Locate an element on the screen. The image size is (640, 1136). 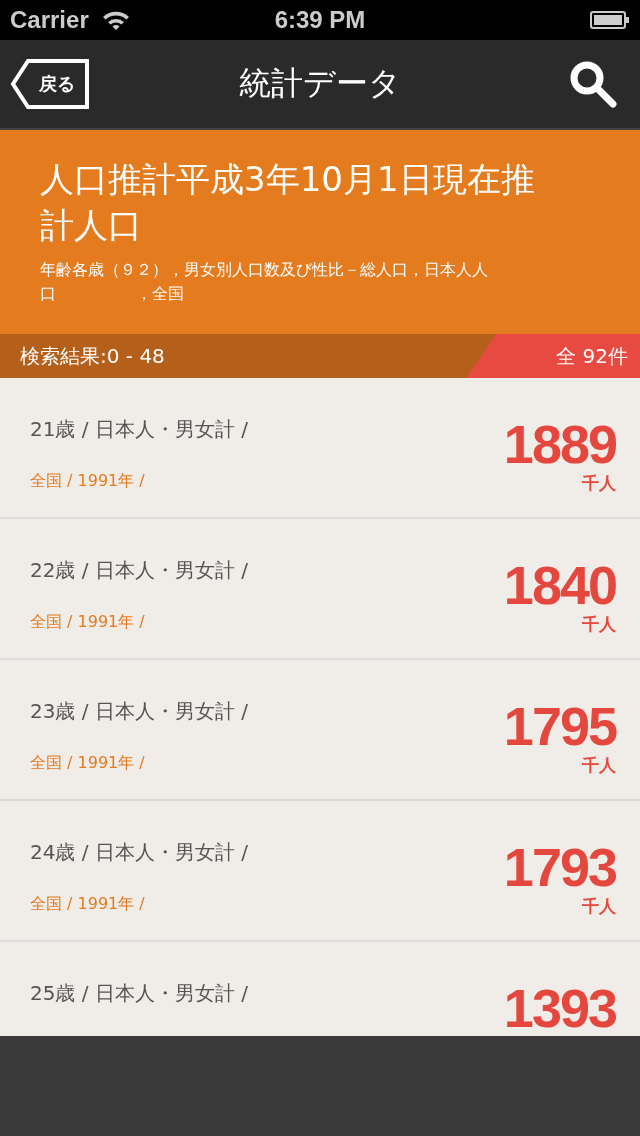
row-value: 1793 is located at coordinates (559, 867).